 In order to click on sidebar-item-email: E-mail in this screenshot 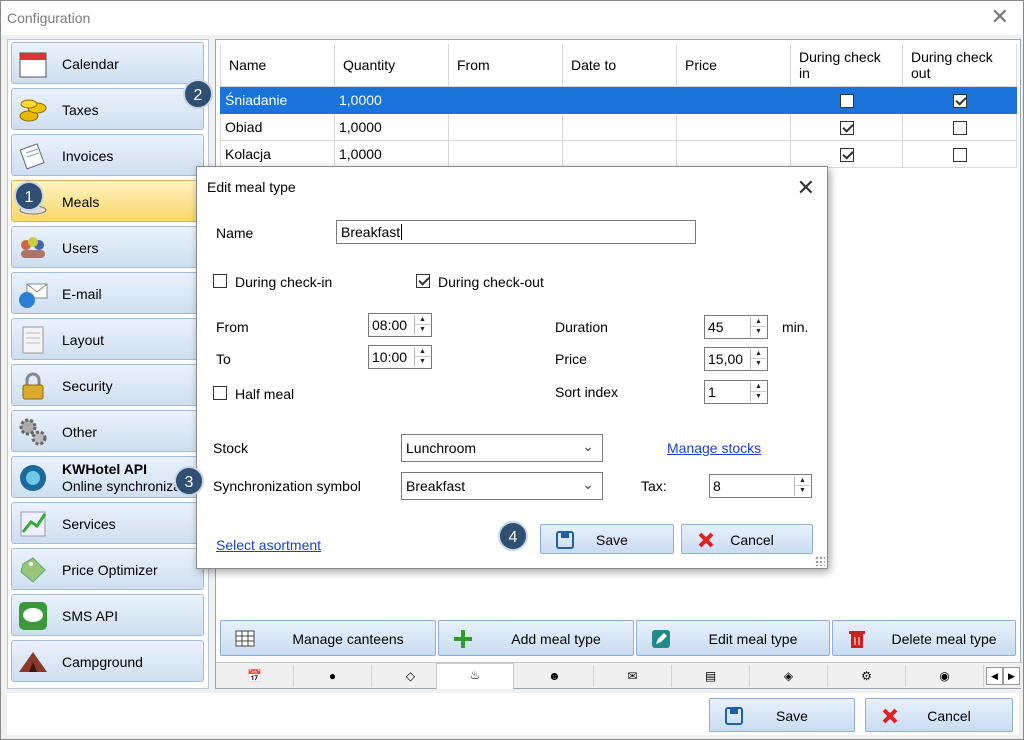, I will do `click(107, 293)`.